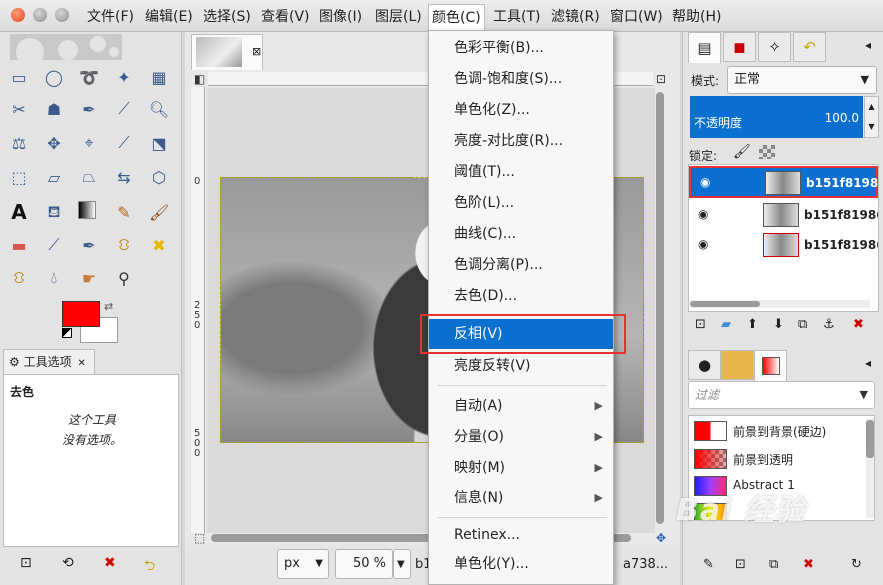  What do you see at coordinates (149, 567) in the screenshot?
I see `reset-options-icon: ⮌` at bounding box center [149, 567].